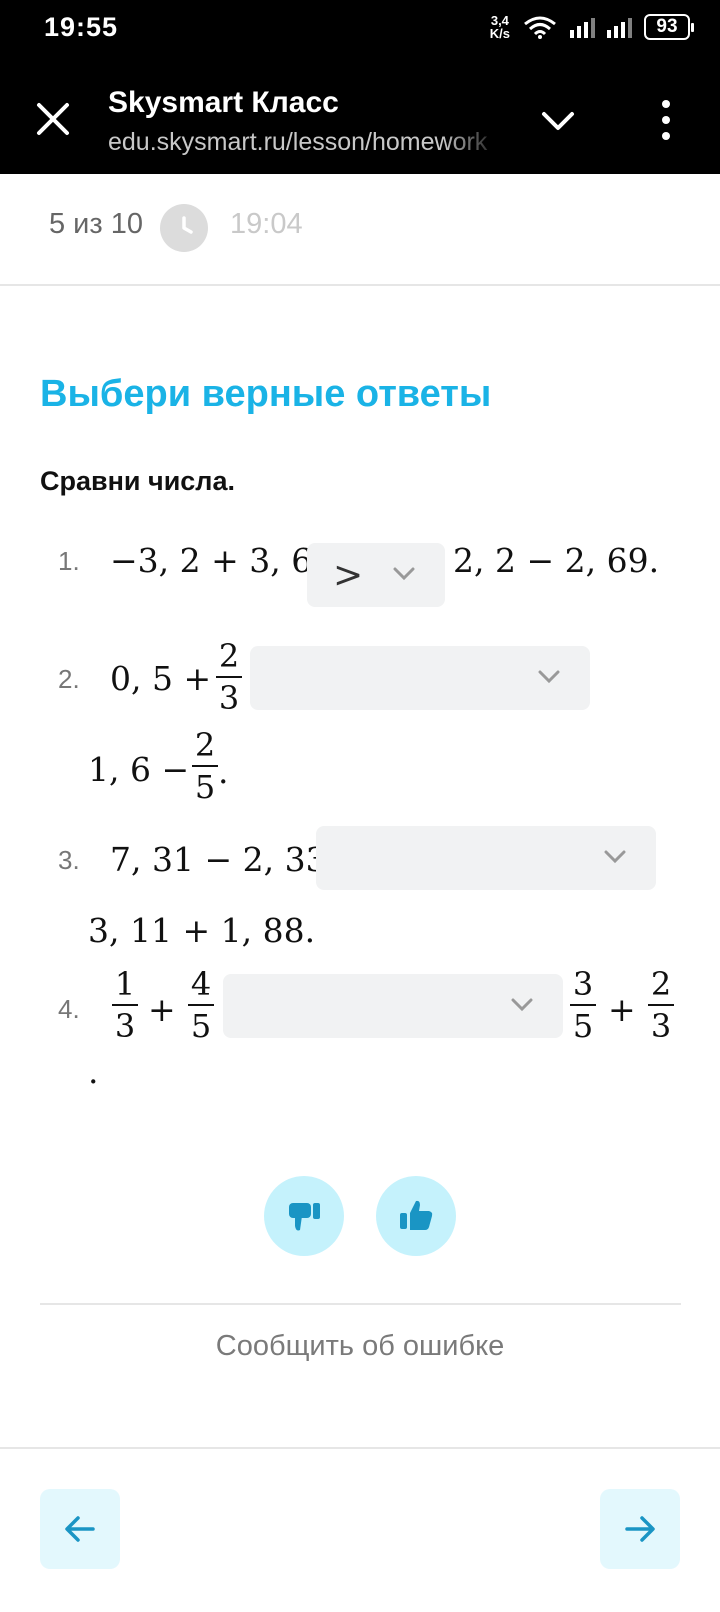 This screenshot has width=720, height=1612. Describe the element at coordinates (376, 575) in the screenshot. I see `item-1-compare-select: >` at that location.